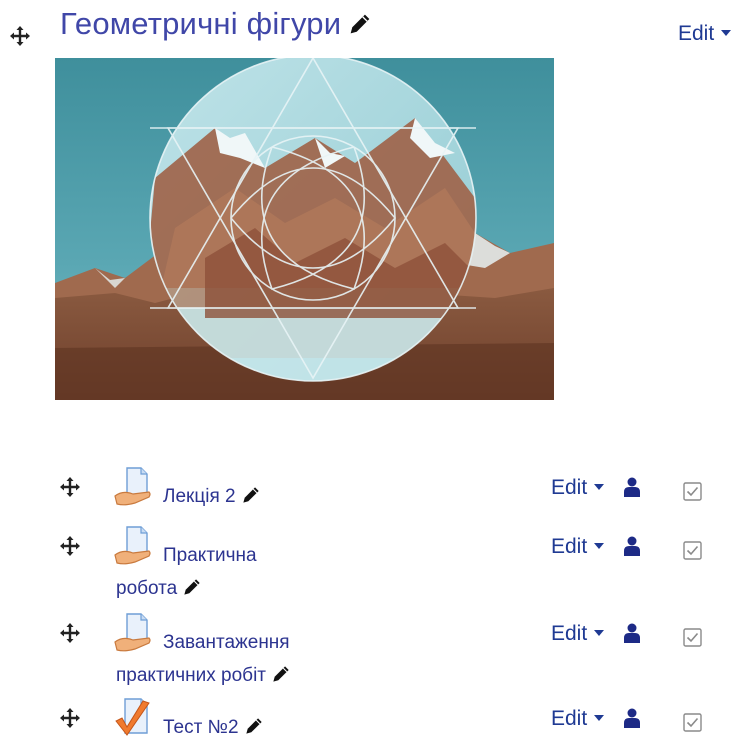 This screenshot has width=745, height=744. What do you see at coordinates (241, 727) in the screenshot?
I see `activity-name: Тест №2` at bounding box center [241, 727].